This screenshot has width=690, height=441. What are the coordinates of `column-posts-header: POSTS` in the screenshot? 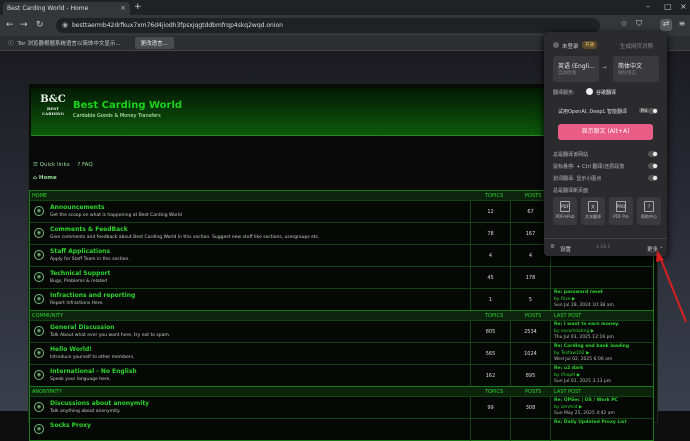 It's located at (533, 195).